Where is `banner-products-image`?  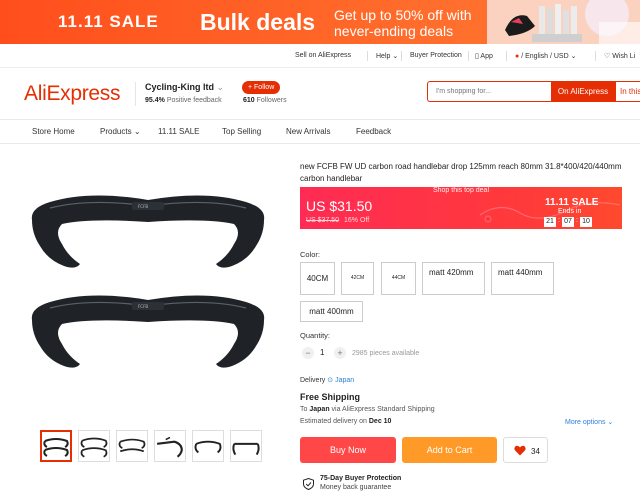
banner-products-image is located at coordinates (563, 22).